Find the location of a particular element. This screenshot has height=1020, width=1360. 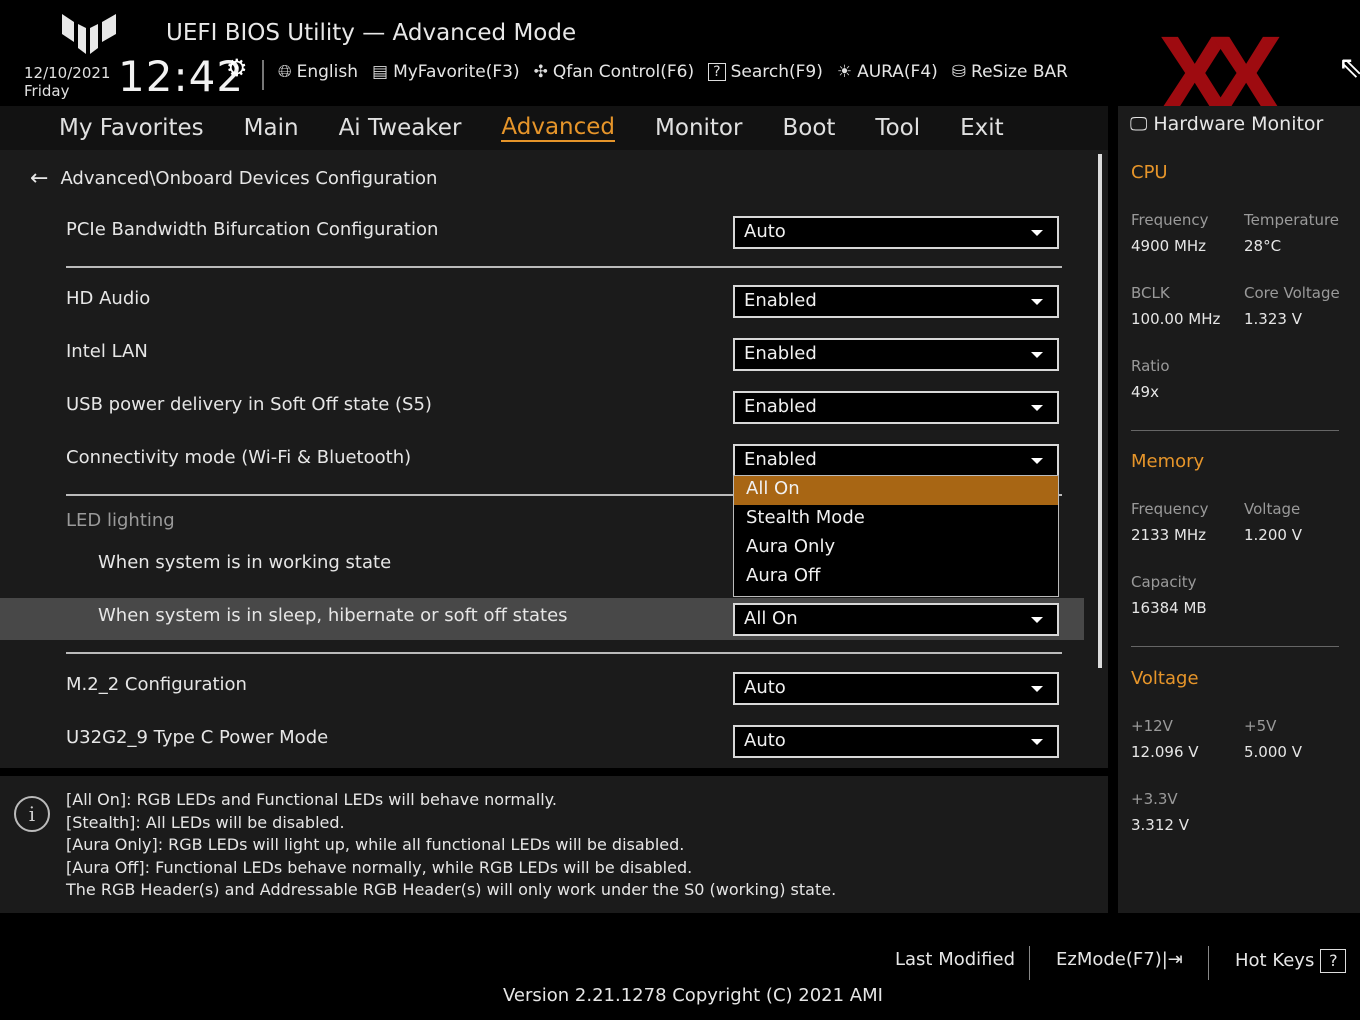

pcie-bifurcation-select: Auto is located at coordinates (896, 232).